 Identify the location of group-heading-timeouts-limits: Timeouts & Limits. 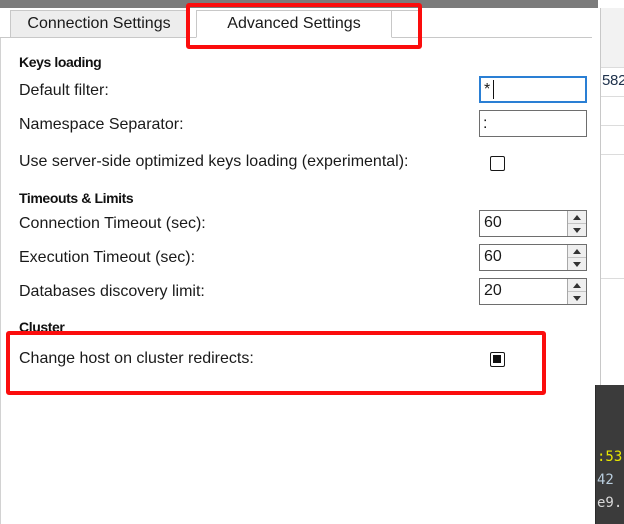
(76, 198).